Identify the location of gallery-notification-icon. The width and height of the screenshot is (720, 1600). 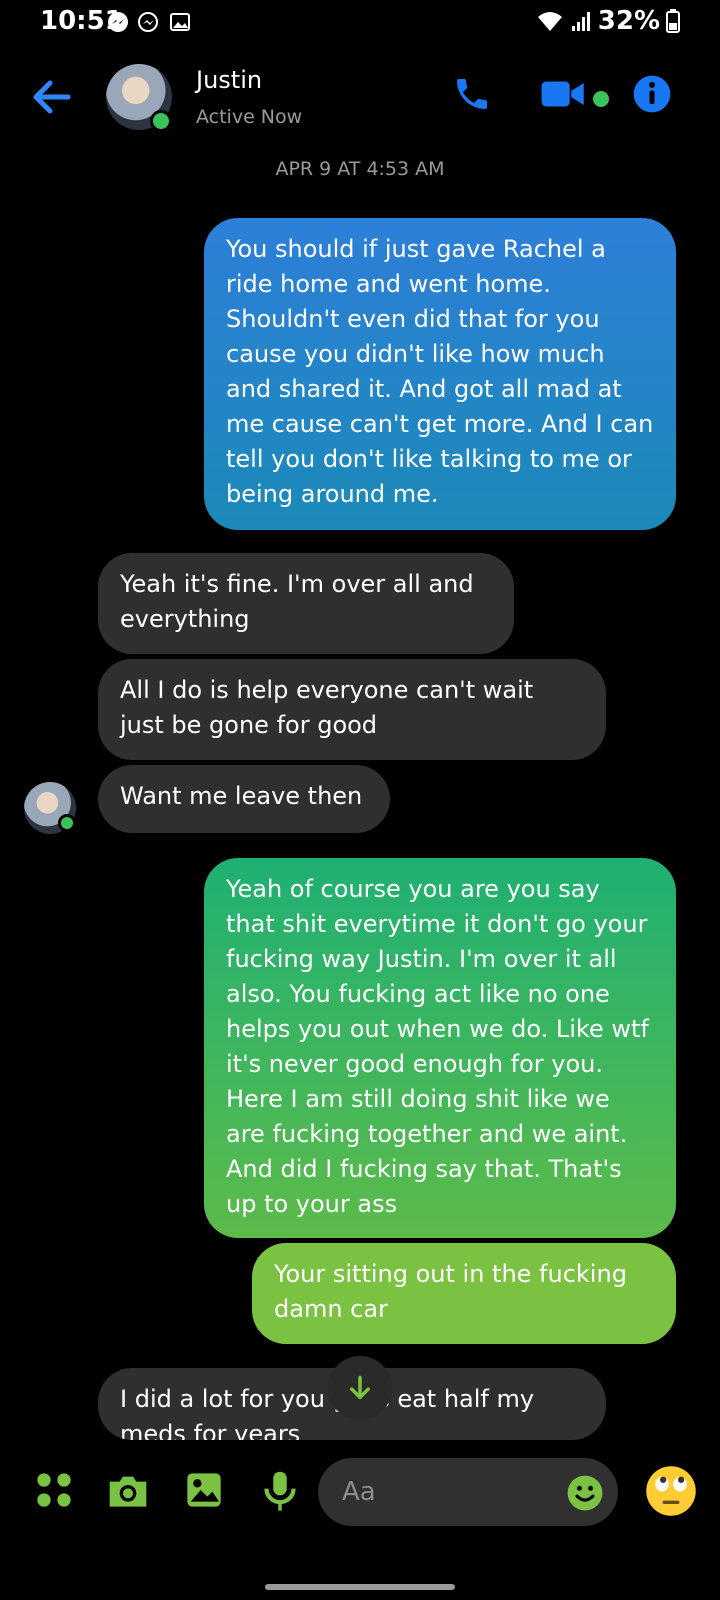
(180, 22).